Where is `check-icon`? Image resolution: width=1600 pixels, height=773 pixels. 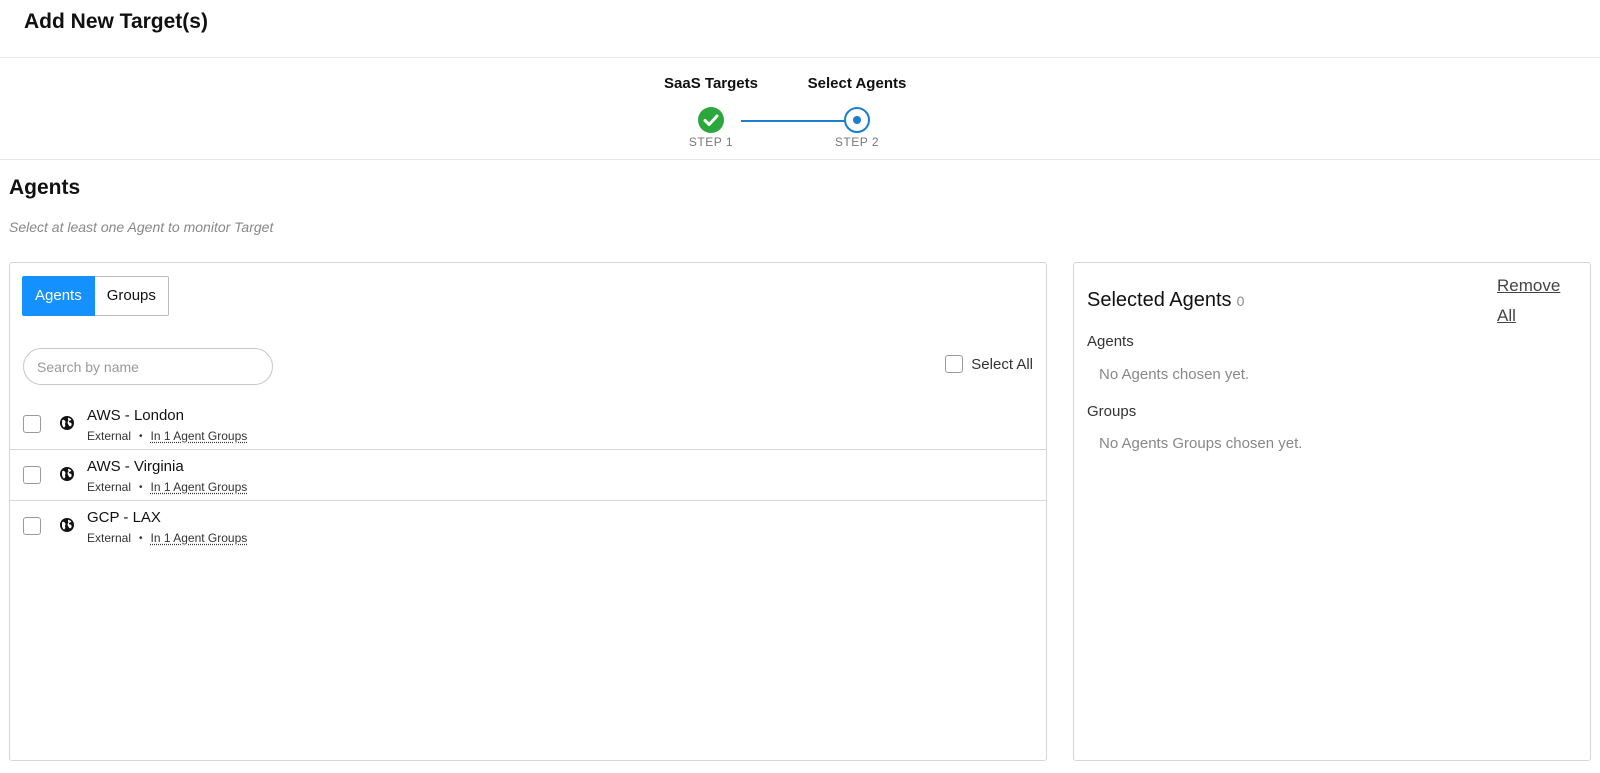 check-icon is located at coordinates (711, 120).